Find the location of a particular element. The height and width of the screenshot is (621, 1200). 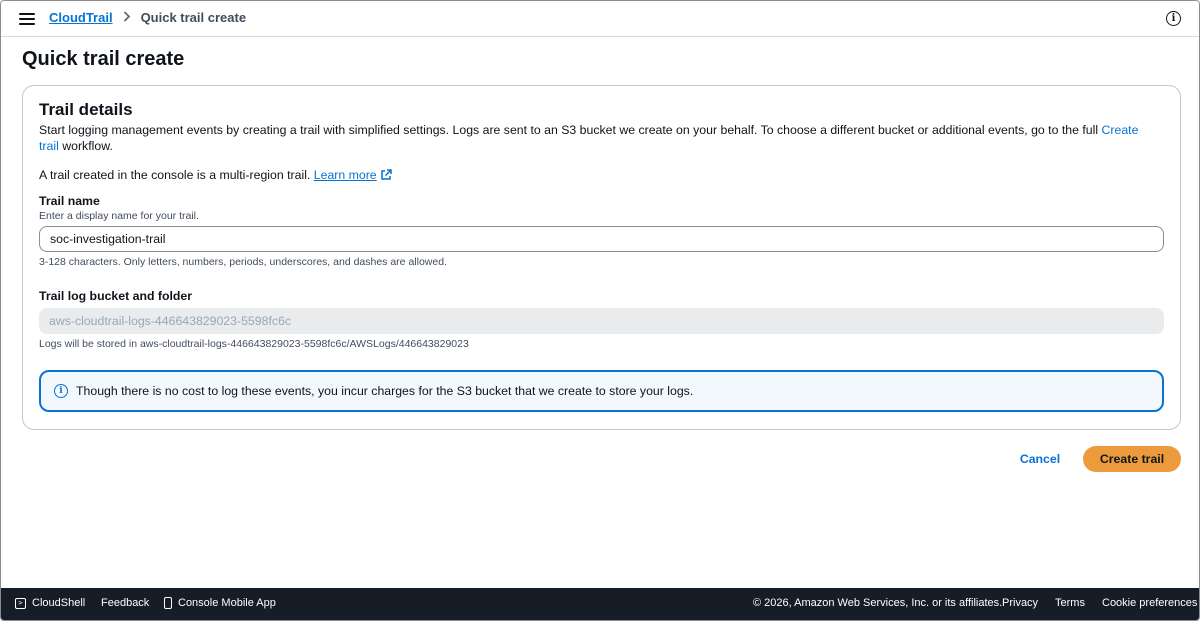

terms-link: Terms is located at coordinates (1070, 603).